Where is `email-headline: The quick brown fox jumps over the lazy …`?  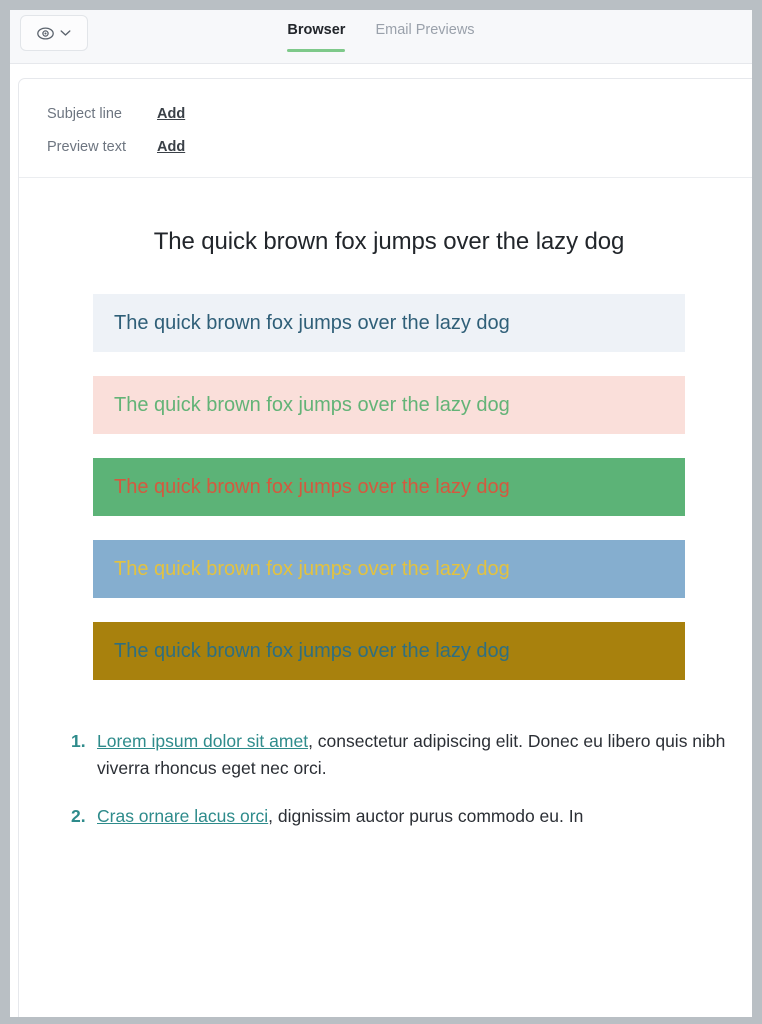 email-headline: The quick brown fox jumps over the lazy … is located at coordinates (389, 241).